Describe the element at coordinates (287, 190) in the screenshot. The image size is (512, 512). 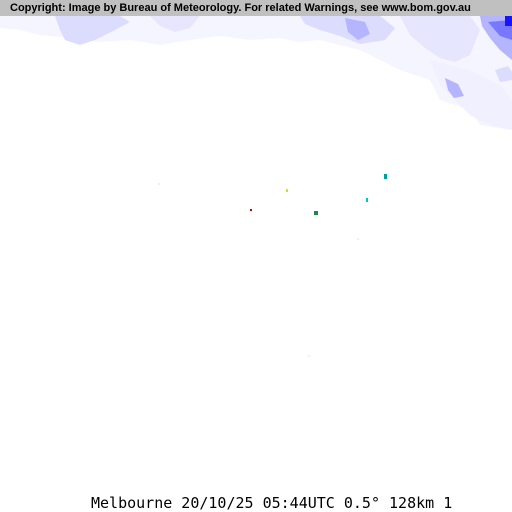
I see `speck-yellow` at that location.